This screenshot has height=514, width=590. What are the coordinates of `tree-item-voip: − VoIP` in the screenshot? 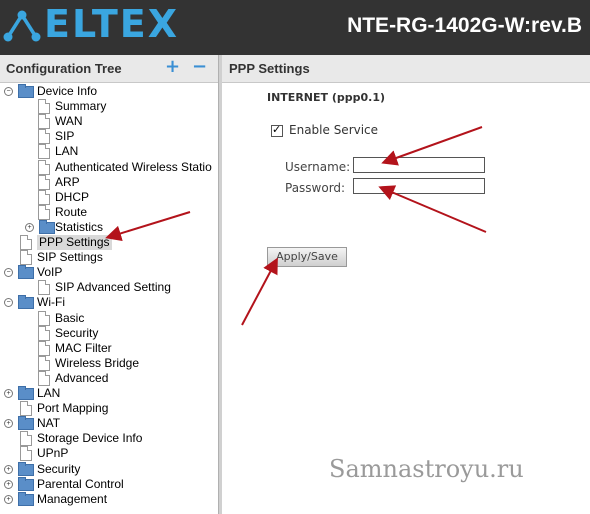 It's located at (109, 272).